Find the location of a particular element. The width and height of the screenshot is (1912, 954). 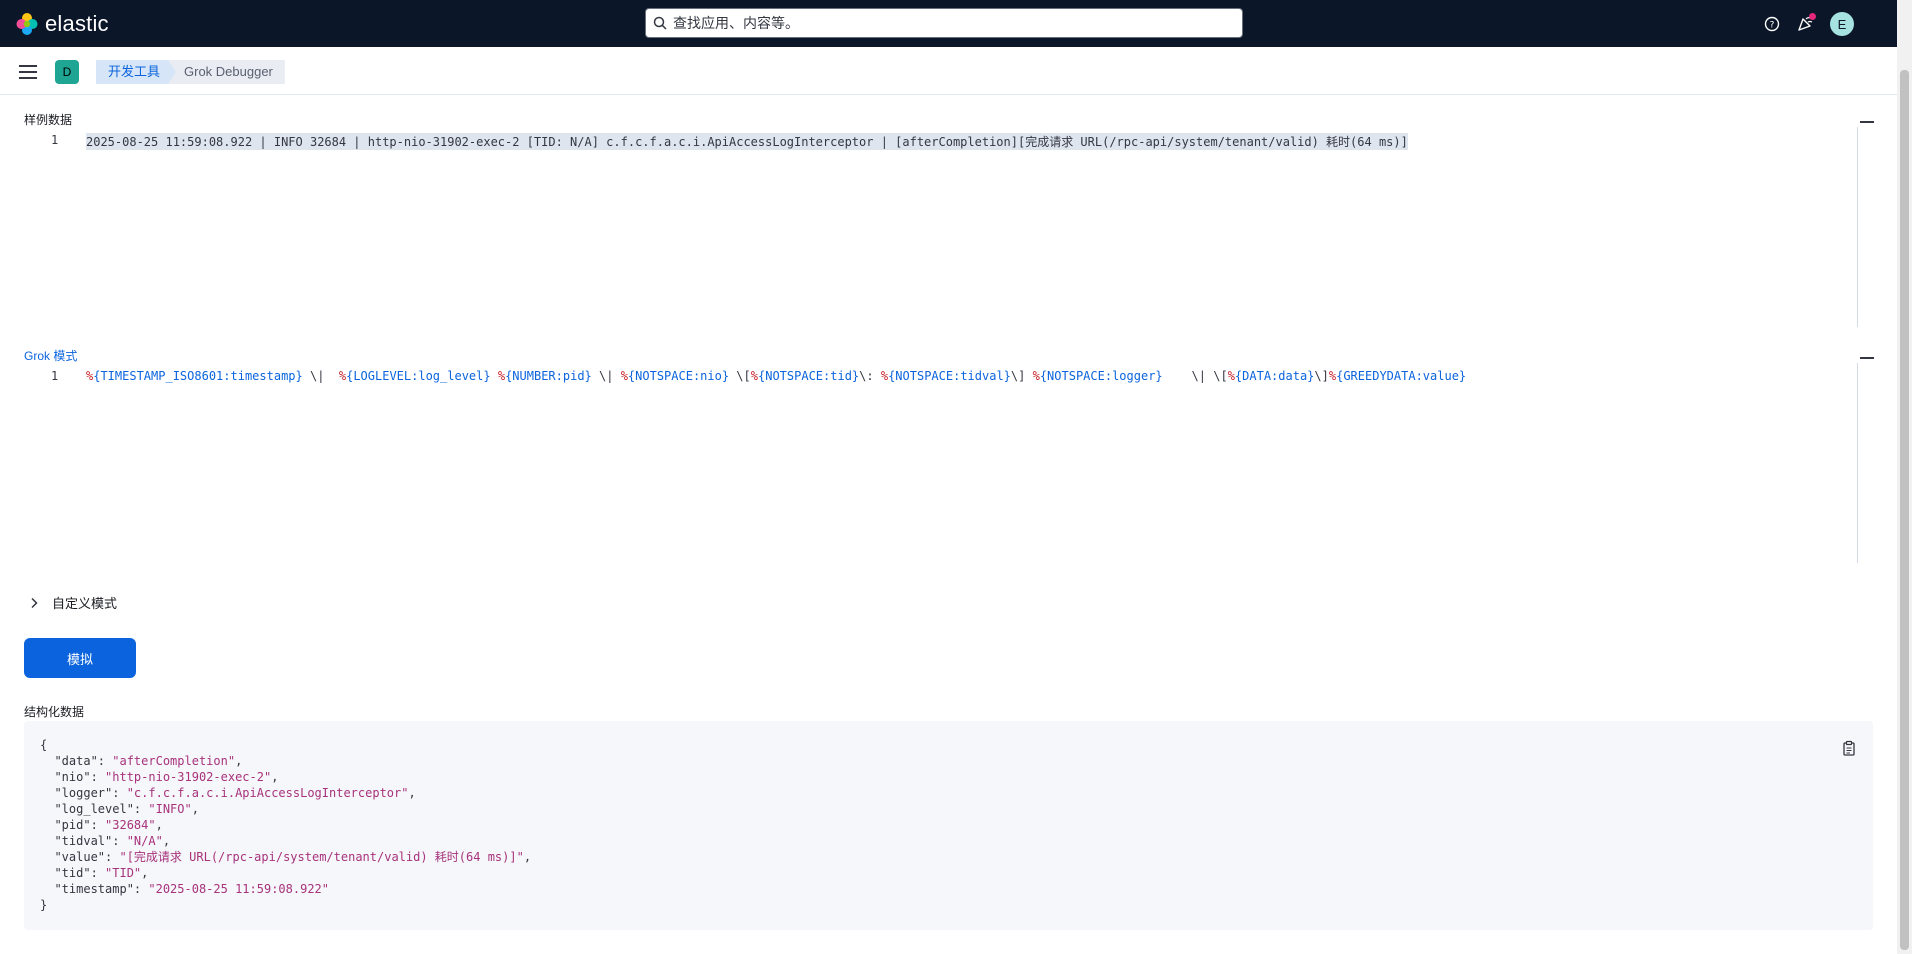

json-field-timestamp: "timestamp": "2025-08-25 11:59:08.922" is located at coordinates (184, 889).